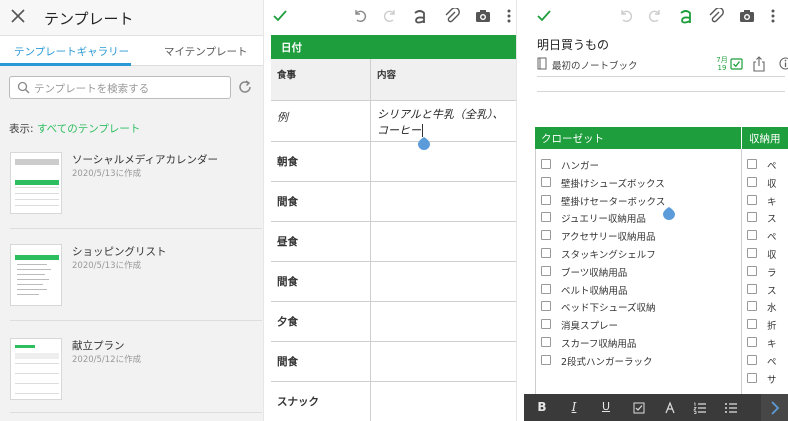 This screenshot has height=421, width=788. What do you see at coordinates (574, 407) in the screenshot?
I see `italic-button: I` at bounding box center [574, 407].